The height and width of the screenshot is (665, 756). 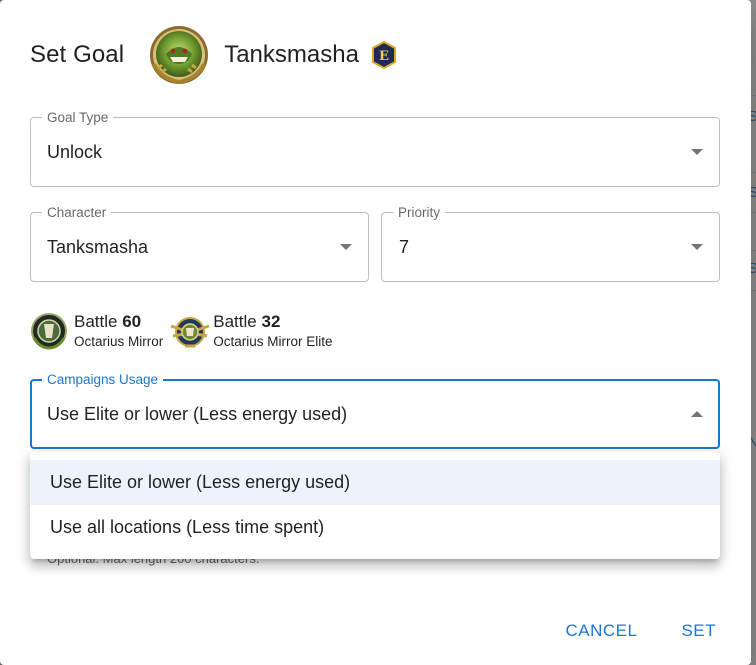 What do you see at coordinates (213, 55) in the screenshot?
I see `dialog-title-row: Set Goal Tanksmasha E` at bounding box center [213, 55].